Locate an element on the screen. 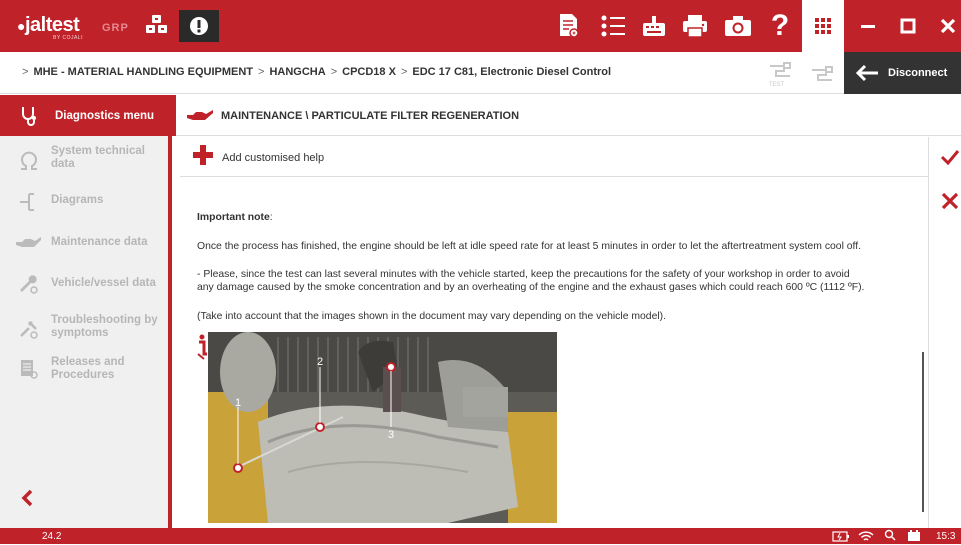  svg-text: 3 is located at coordinates (391, 435).